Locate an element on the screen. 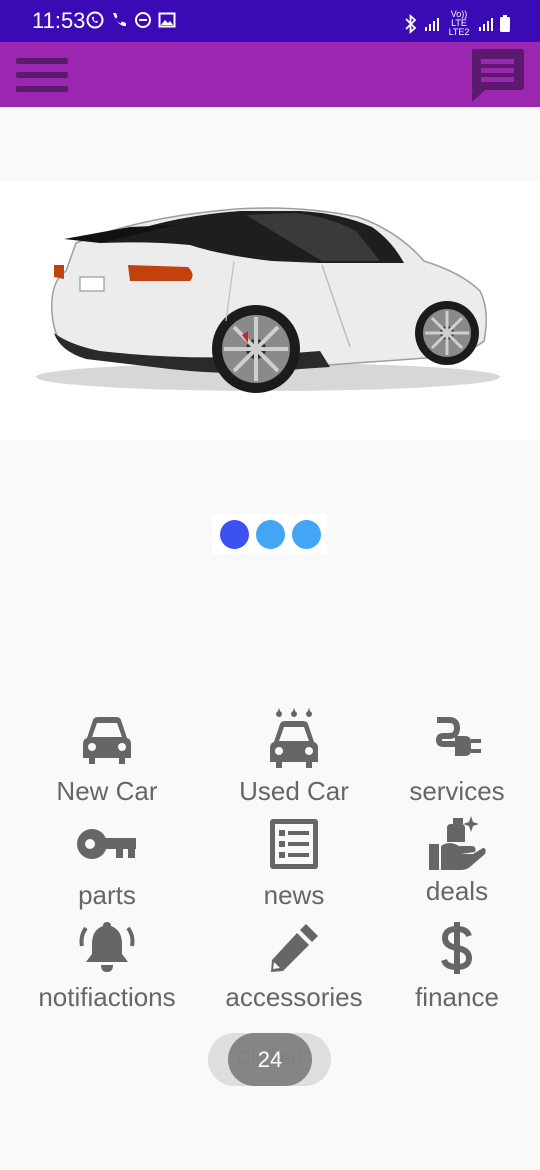  status-left-icons is located at coordinates (131, 20).